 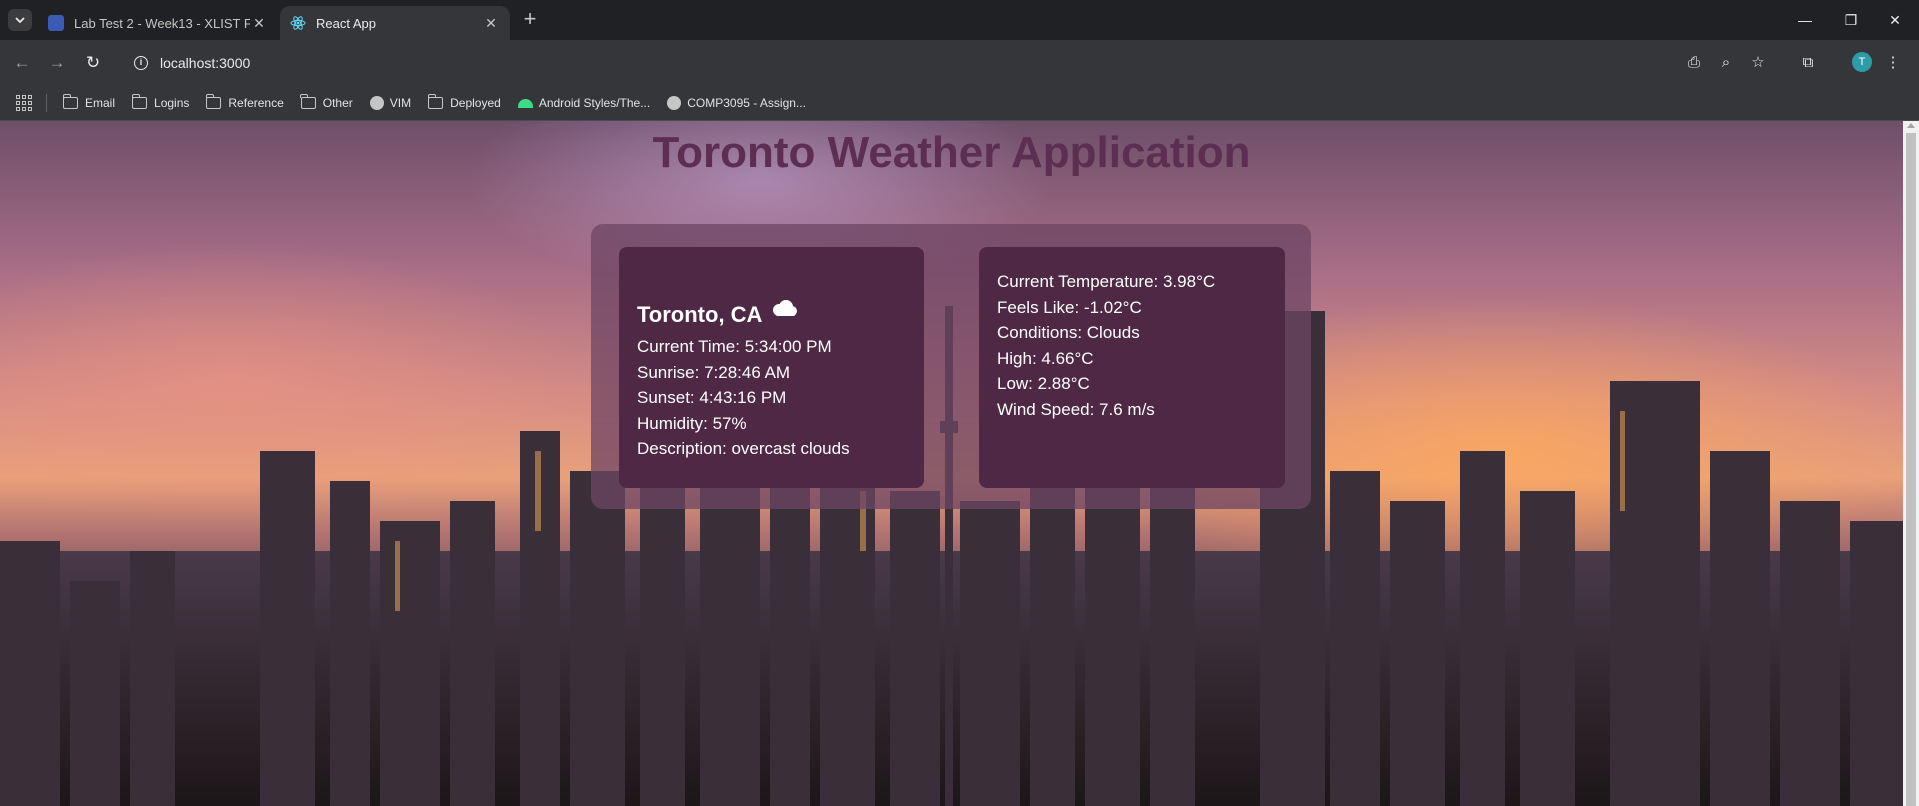 I want to click on wind-speed: Wind Speed: 7.6 m/s, so click(x=1076, y=409).